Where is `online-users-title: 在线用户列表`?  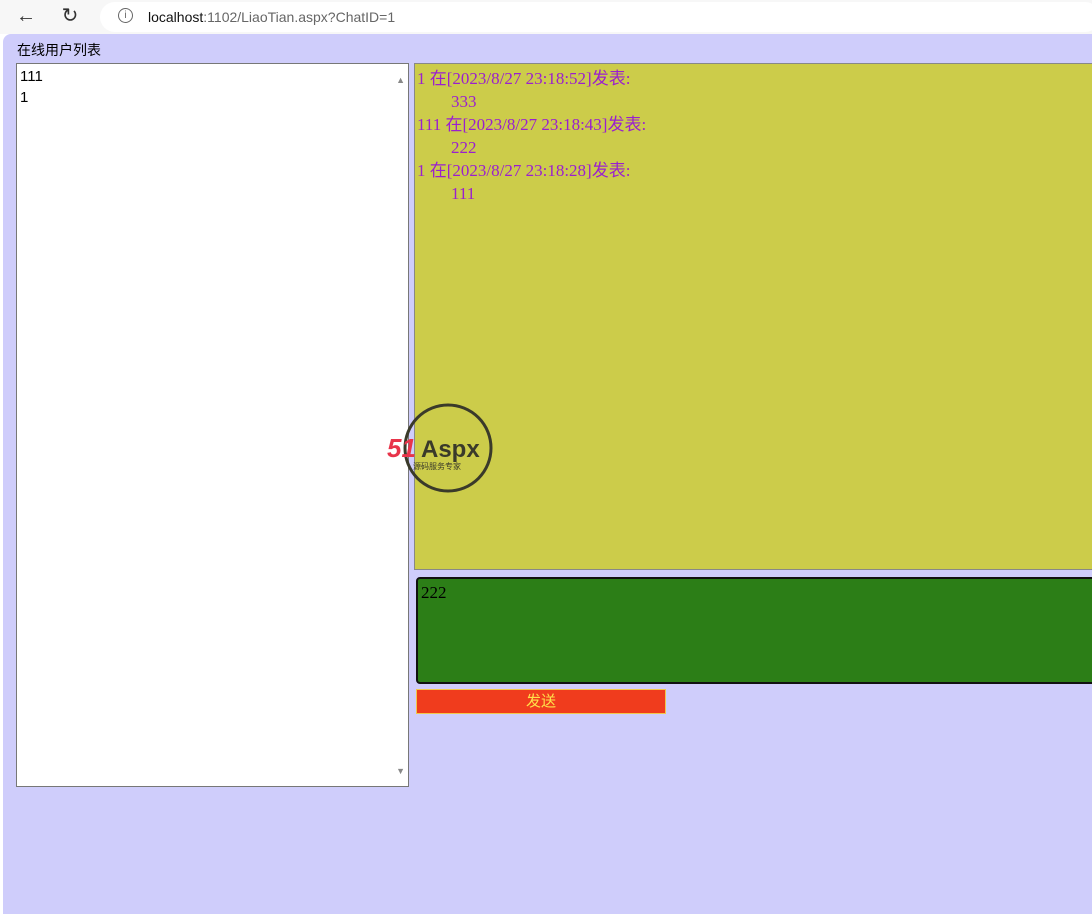
online-users-title: 在线用户列表 is located at coordinates (59, 50).